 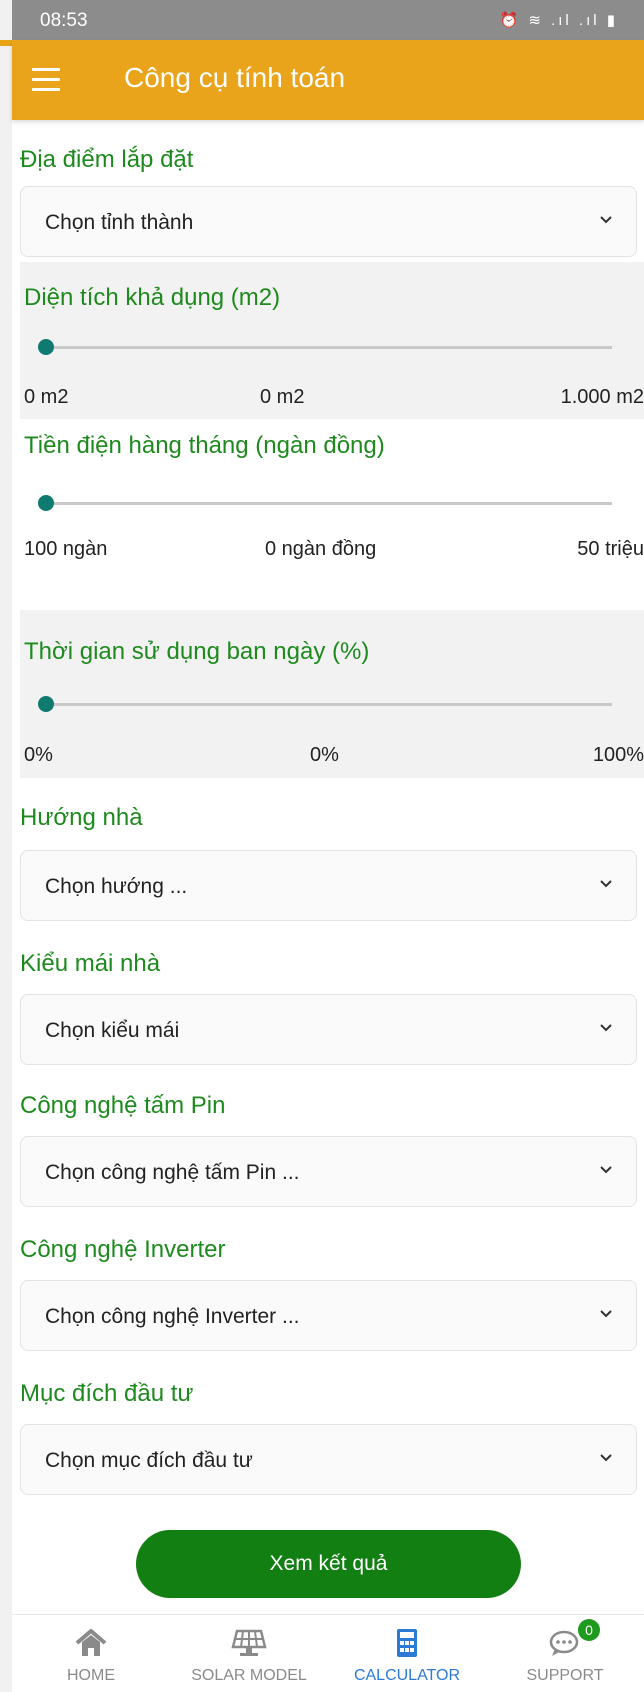 What do you see at coordinates (324, 755) in the screenshot?
I see `daytime-slider-current: 0%` at bounding box center [324, 755].